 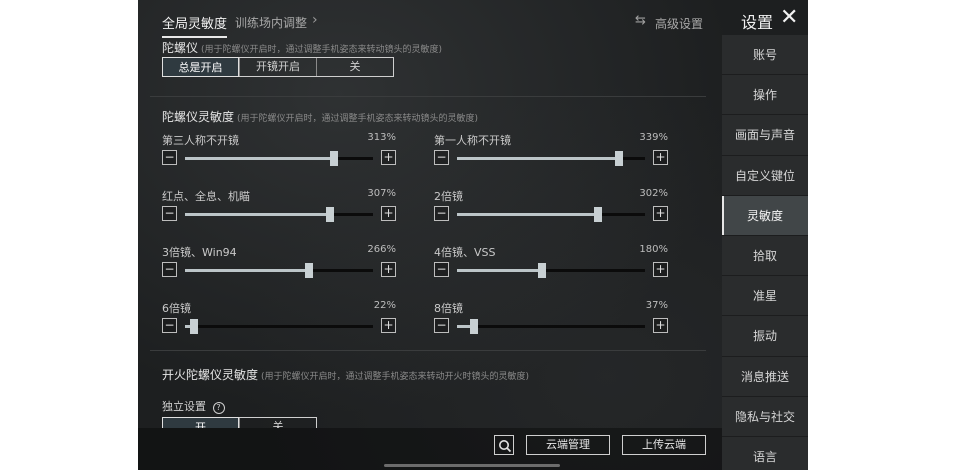 What do you see at coordinates (381, 193) in the screenshot?
I see `slider-value: 307%` at bounding box center [381, 193].